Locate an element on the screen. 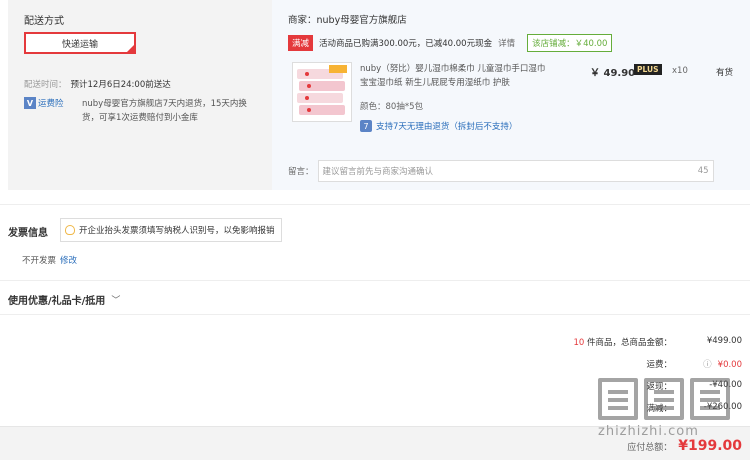 The height and width of the screenshot is (460, 750). product-thumbnail is located at coordinates (322, 92).